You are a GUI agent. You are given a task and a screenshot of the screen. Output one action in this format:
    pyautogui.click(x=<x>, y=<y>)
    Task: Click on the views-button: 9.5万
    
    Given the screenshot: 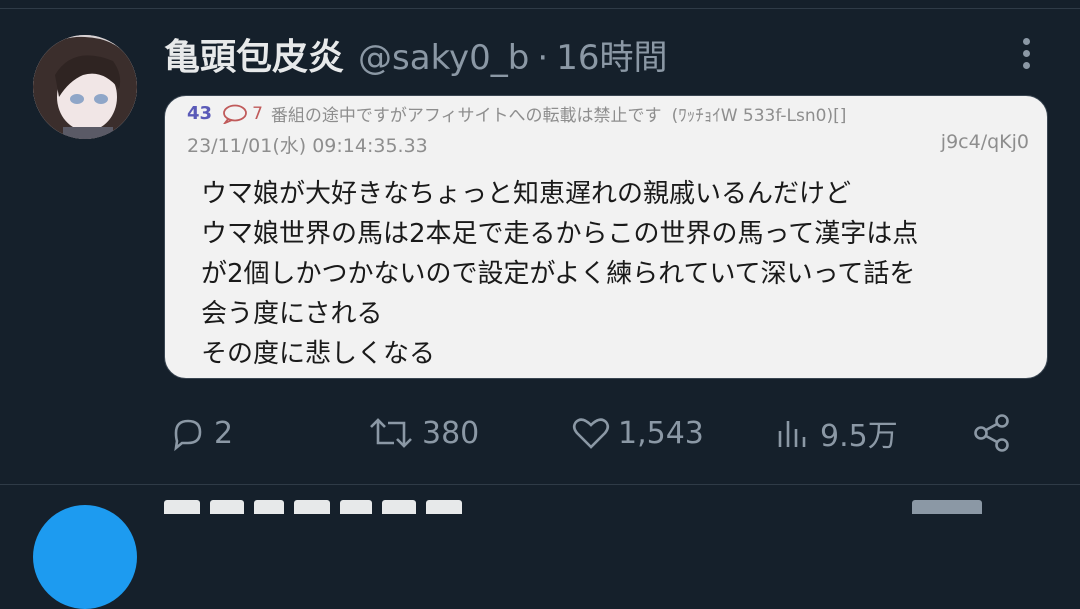 What is the action you would take?
    pyautogui.click(x=836, y=433)
    